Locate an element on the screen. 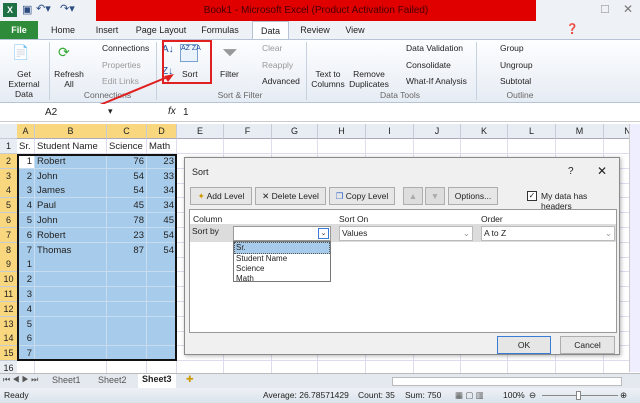 The image size is (640, 403). column-header: M is located at coordinates (580, 131).